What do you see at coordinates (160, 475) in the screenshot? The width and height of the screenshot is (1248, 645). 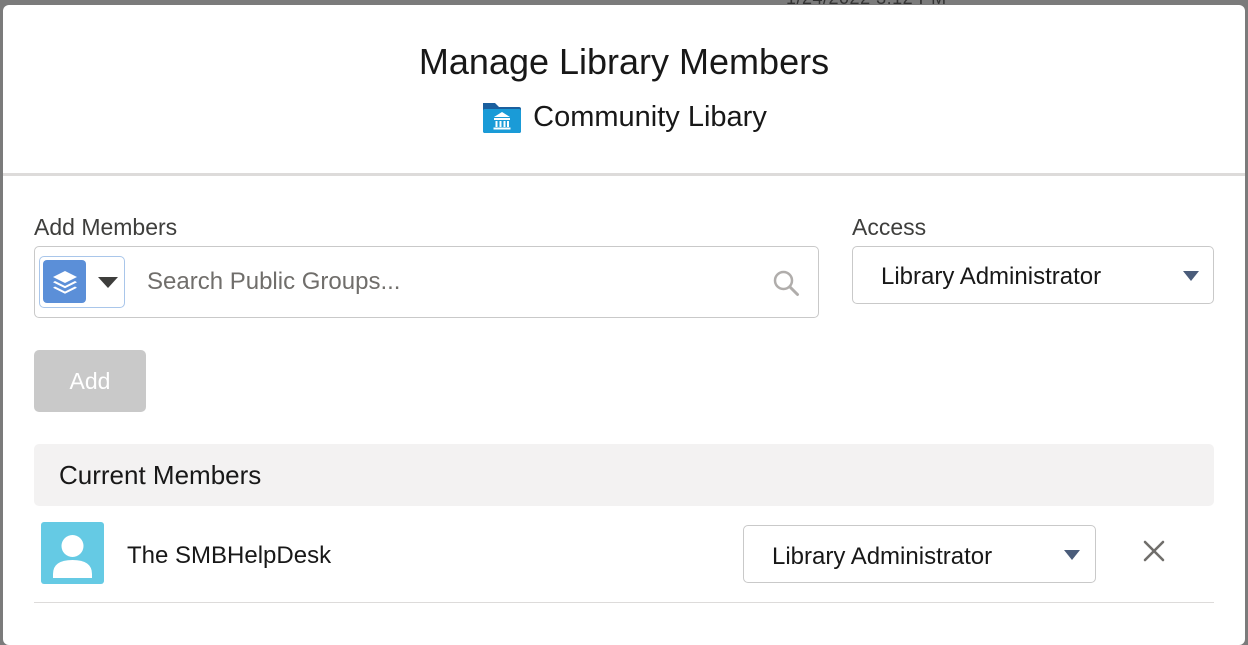 I see `current-members-heading: Current Members` at bounding box center [160, 475].